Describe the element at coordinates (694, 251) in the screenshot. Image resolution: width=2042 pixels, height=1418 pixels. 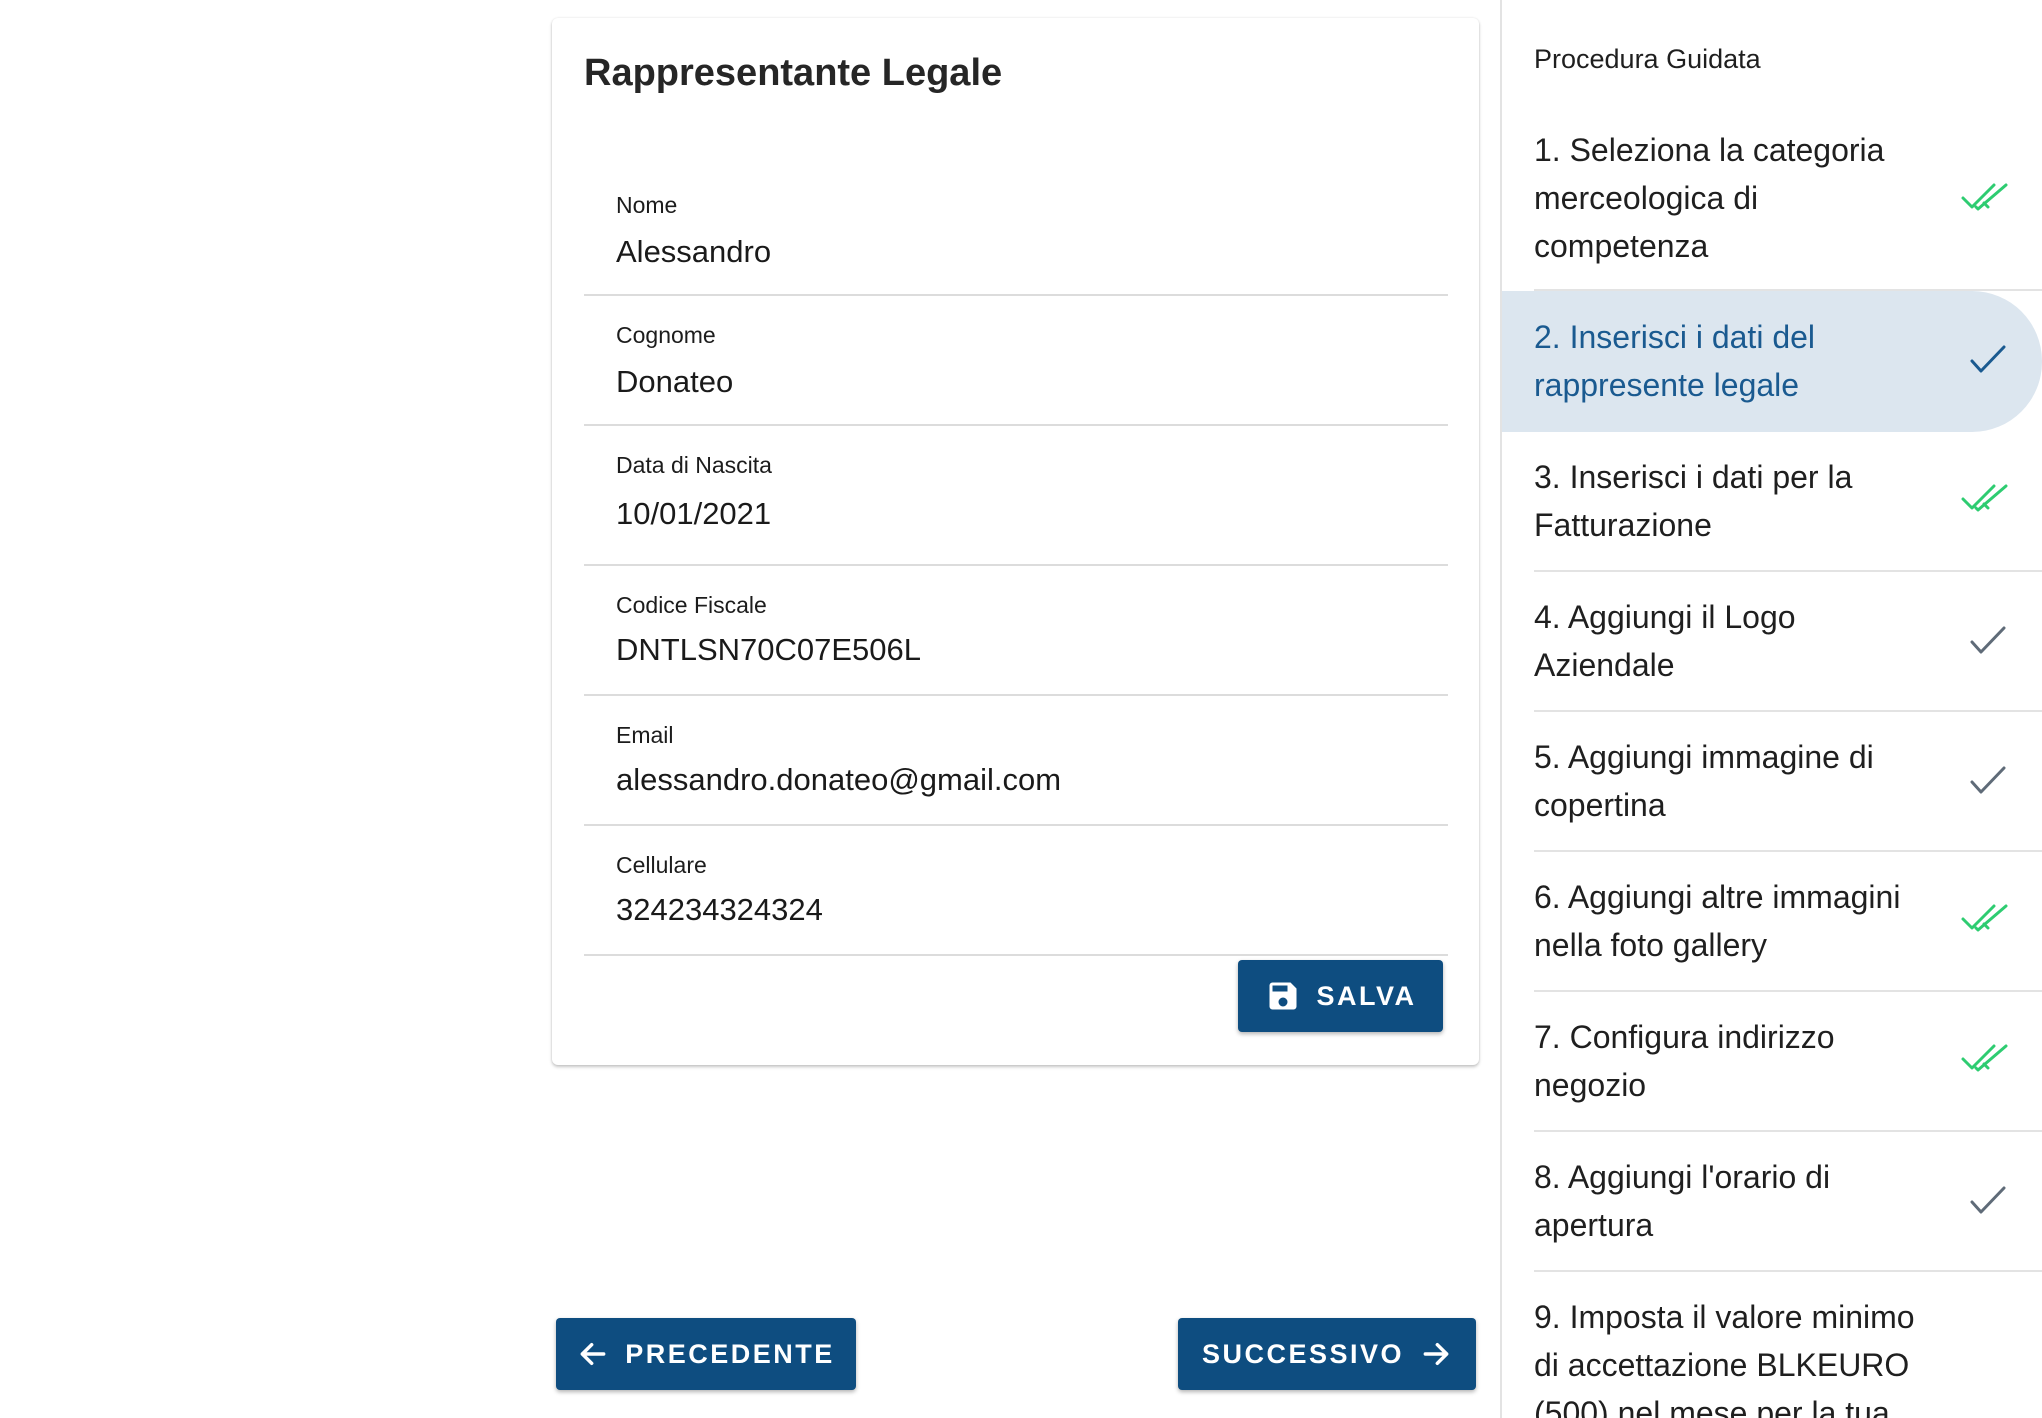
I see `name-value: Alessandro` at that location.